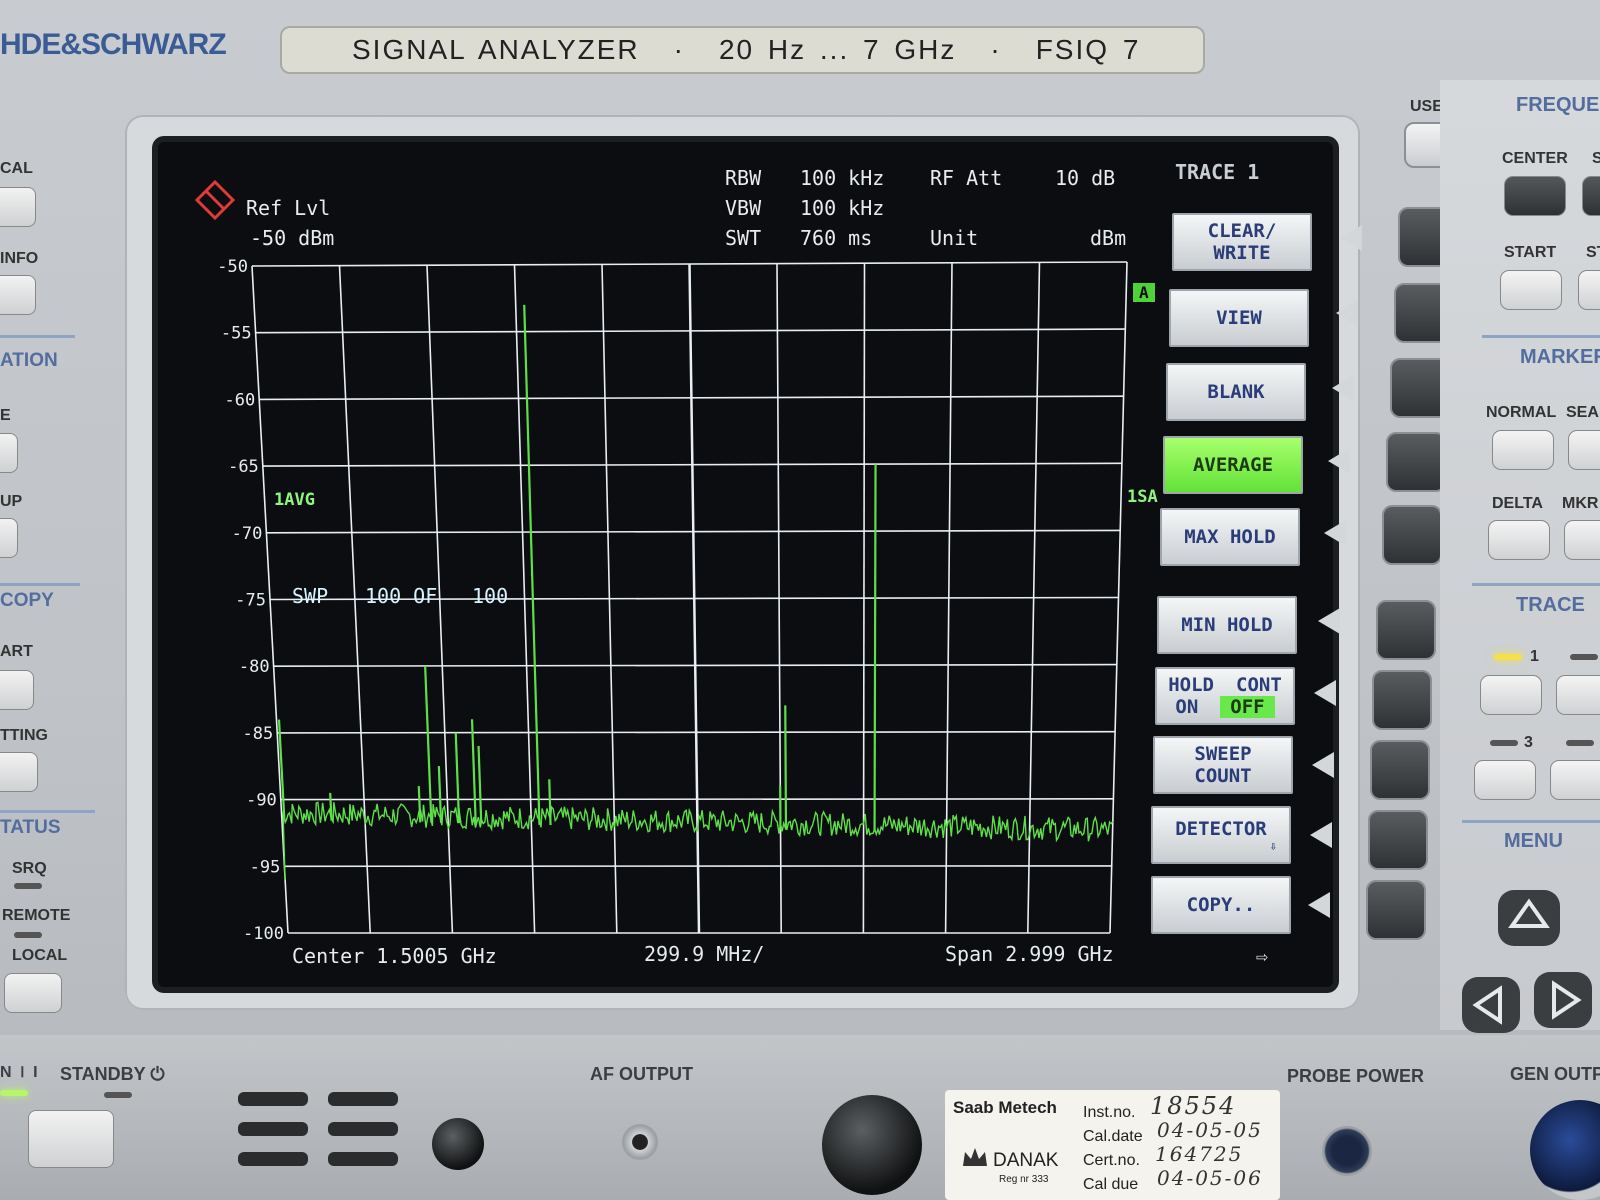  Describe the element at coordinates (1578, 695) in the screenshot. I see `trace2-button` at that location.